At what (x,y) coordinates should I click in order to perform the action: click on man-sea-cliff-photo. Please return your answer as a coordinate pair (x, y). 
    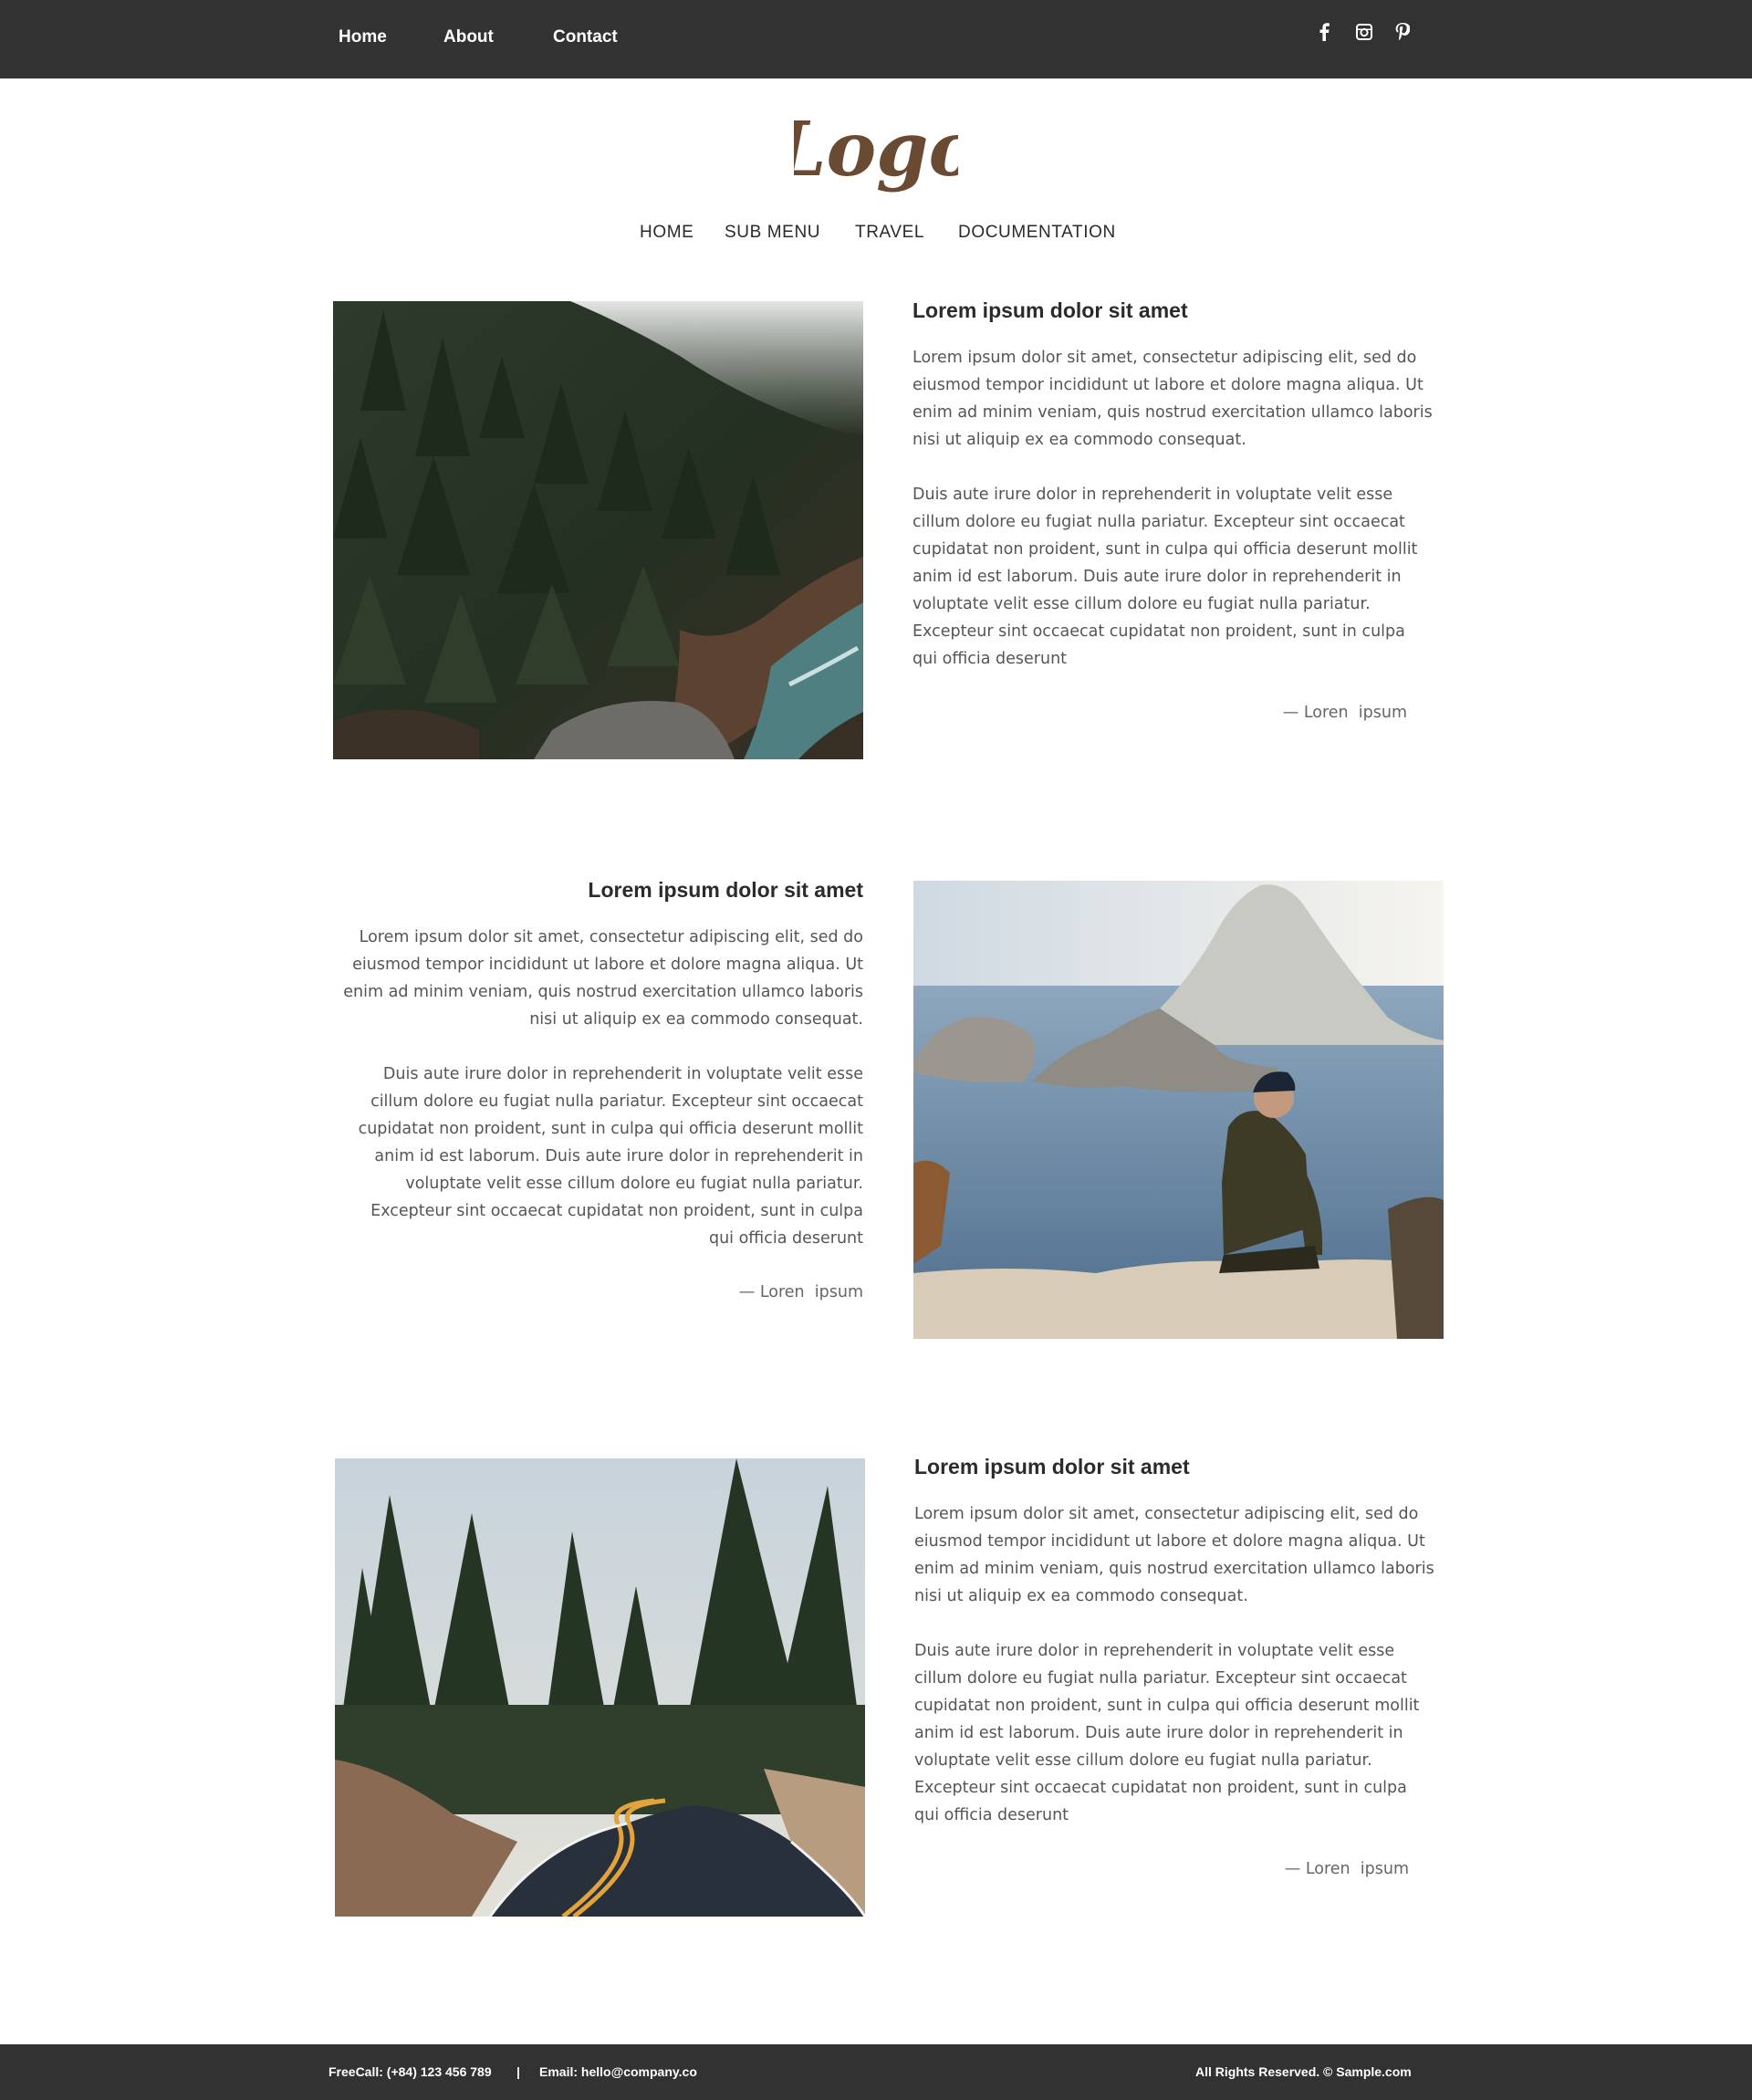
    Looking at the image, I should click on (1178, 1110).